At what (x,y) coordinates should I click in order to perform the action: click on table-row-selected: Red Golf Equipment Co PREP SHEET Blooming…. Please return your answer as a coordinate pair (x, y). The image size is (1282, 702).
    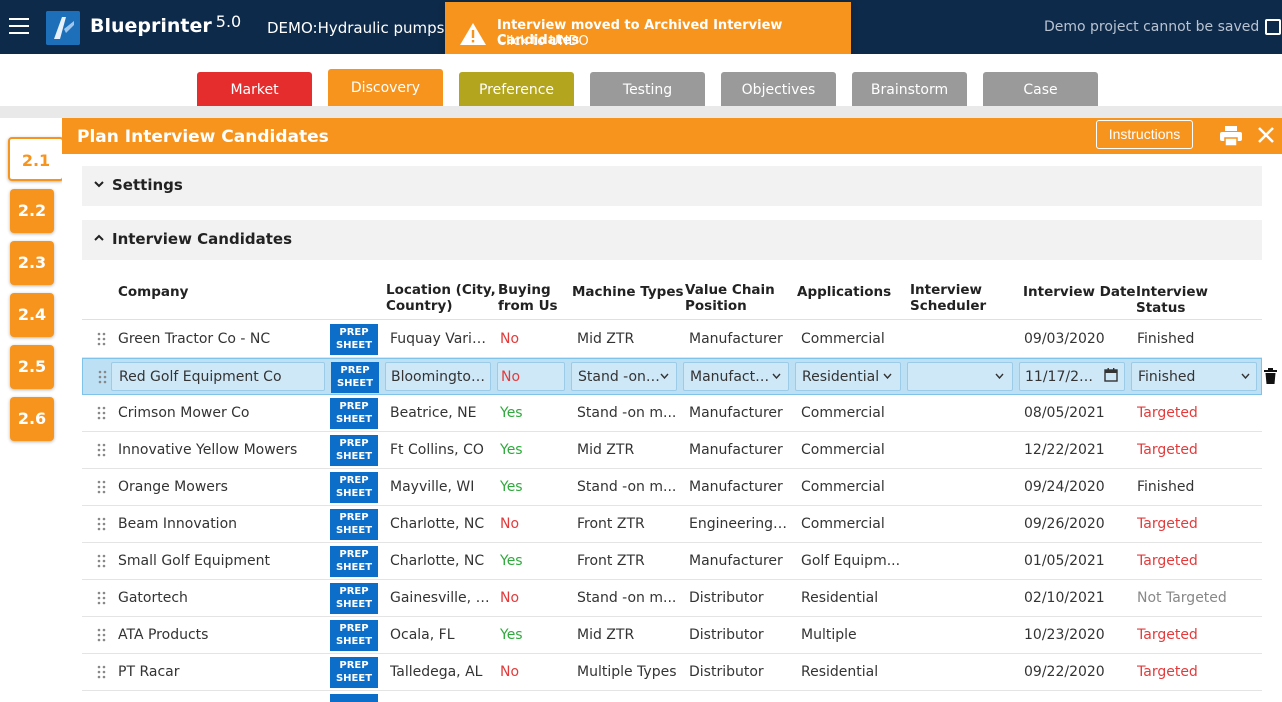
    Looking at the image, I should click on (672, 376).